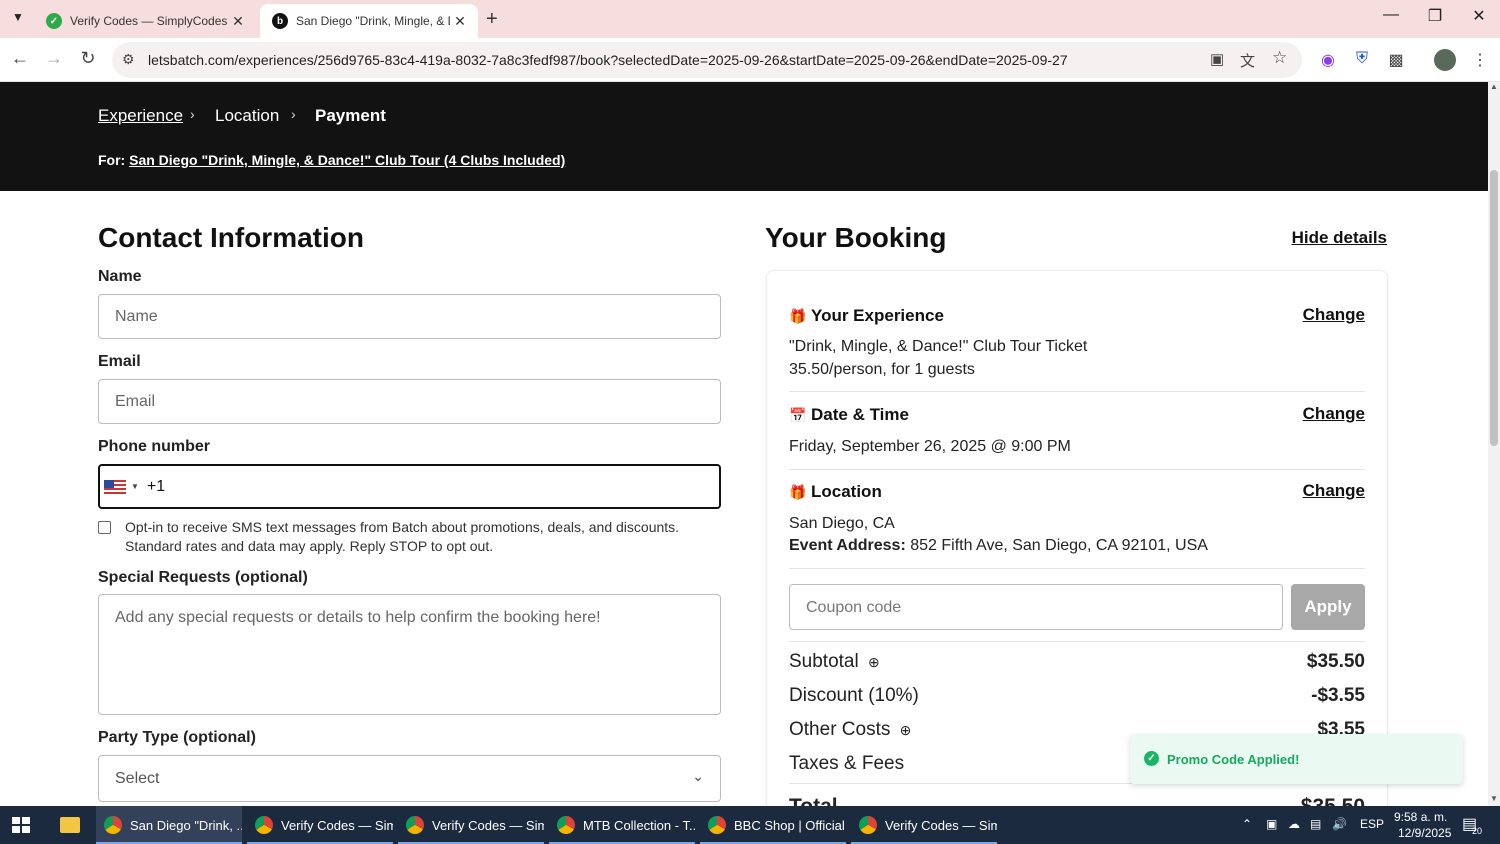  I want to click on apply-label: Apply, so click(1328, 606).